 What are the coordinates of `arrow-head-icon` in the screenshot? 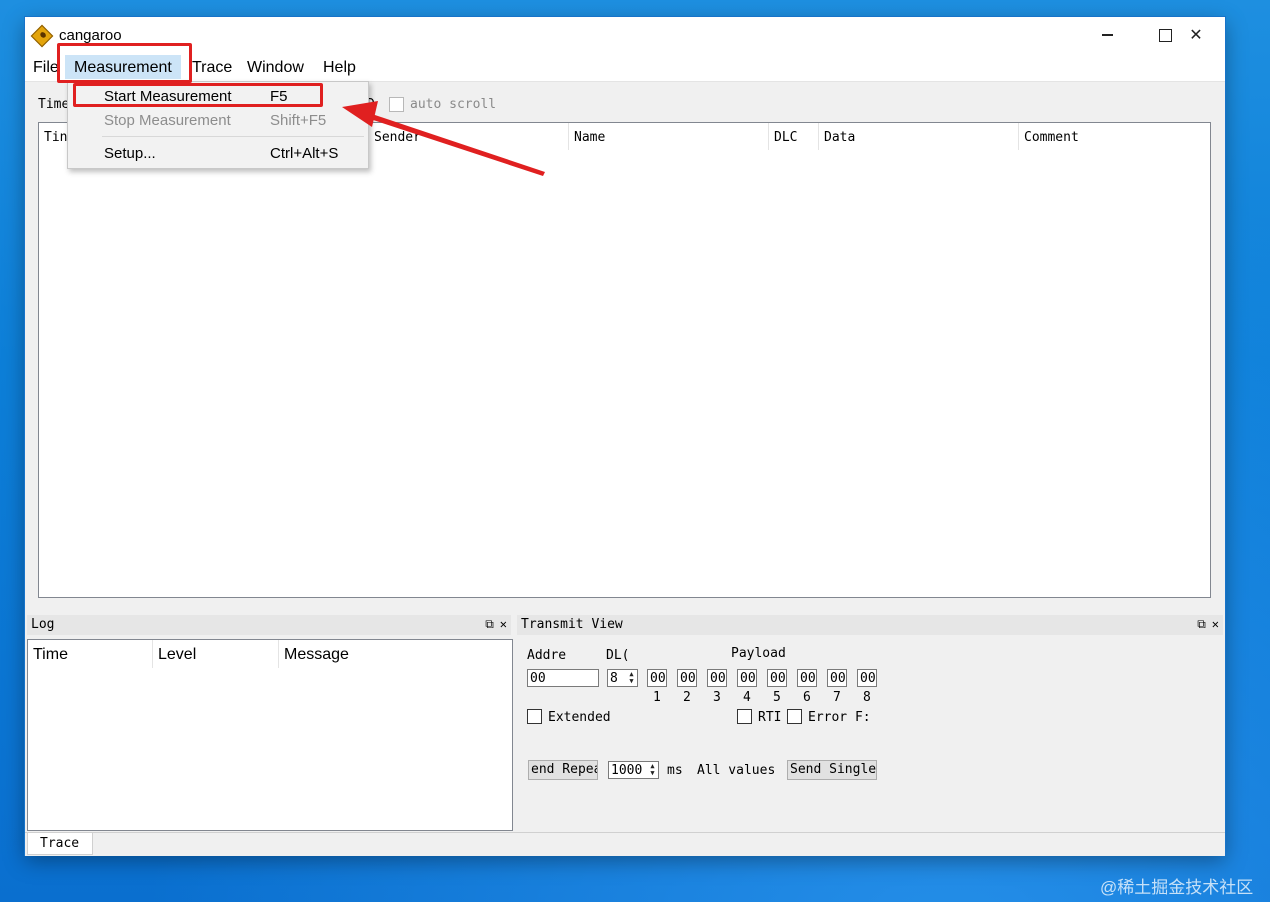 It's located at (360, 114).